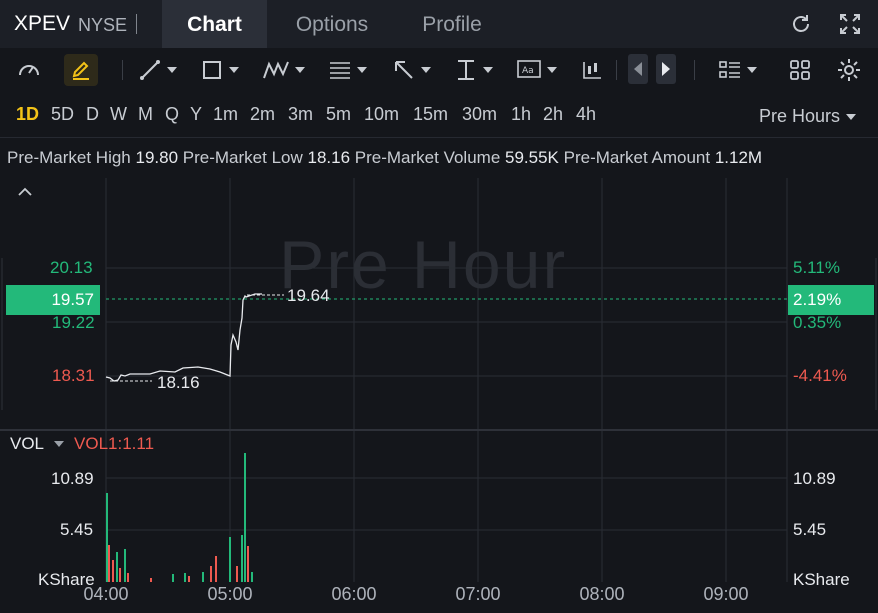 Image resolution: width=878 pixels, height=613 pixels. Describe the element at coordinates (29, 70) in the screenshot. I see `speedometer-tool` at that location.